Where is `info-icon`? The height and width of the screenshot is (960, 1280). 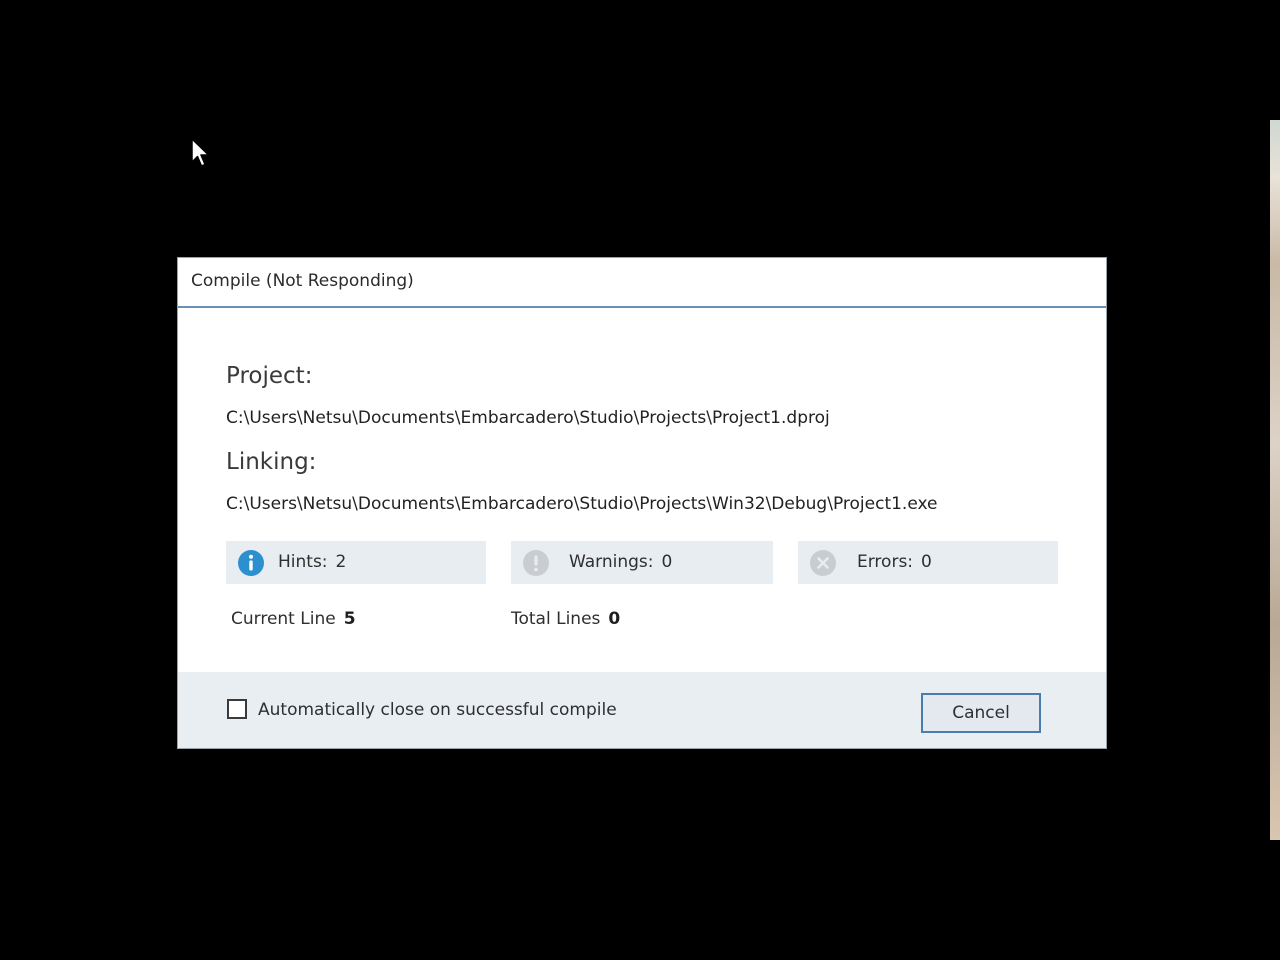 info-icon is located at coordinates (251, 563).